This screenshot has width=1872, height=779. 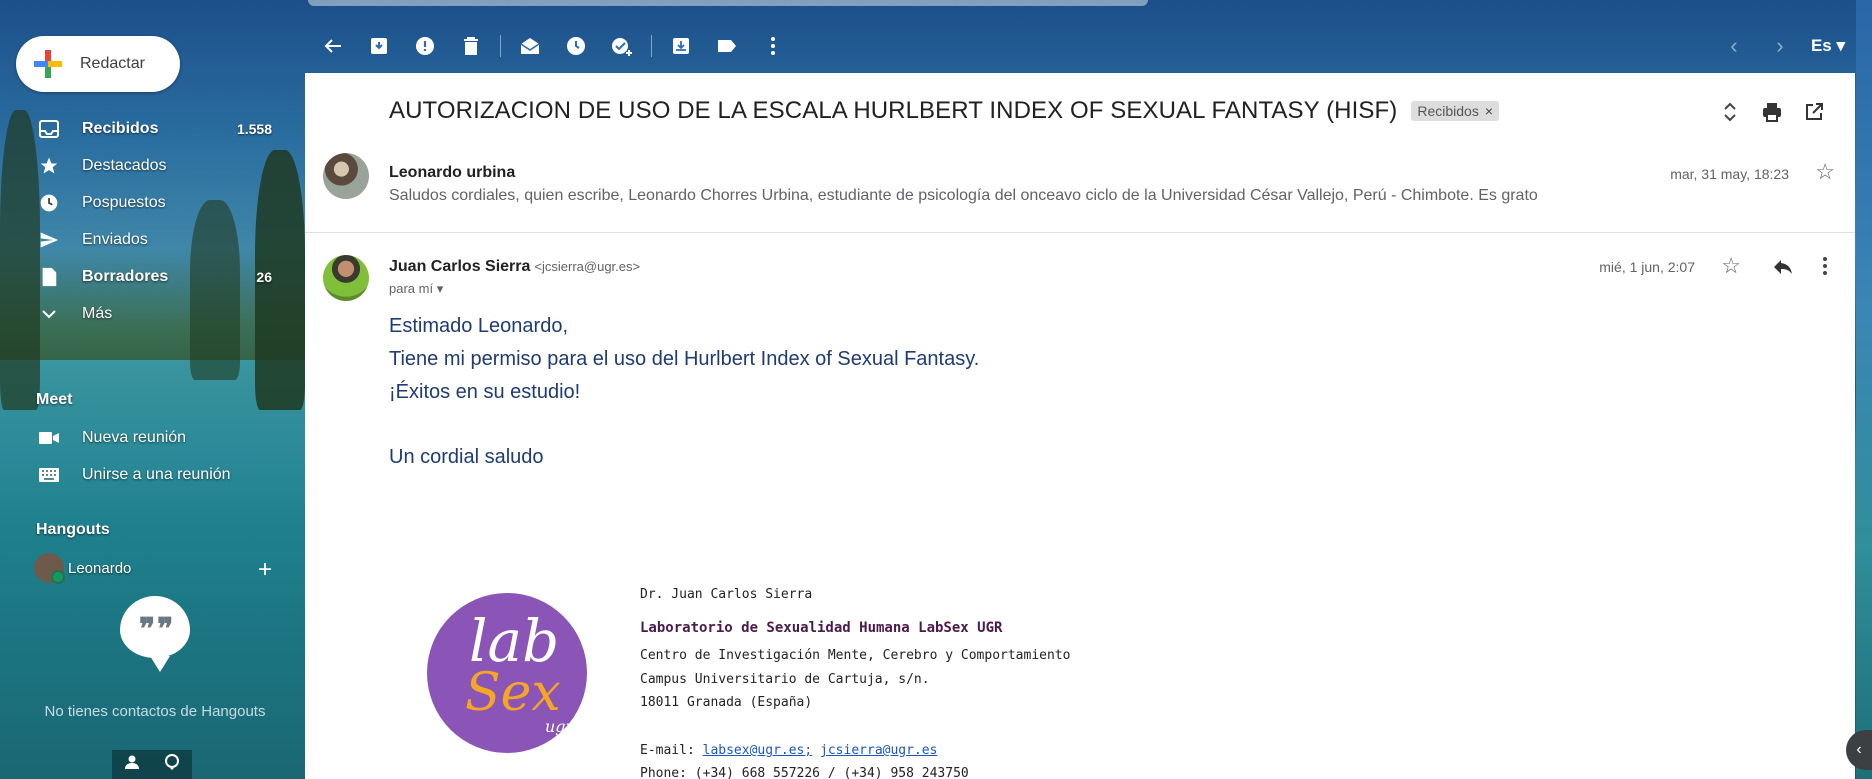 I want to click on plus-icon, so click(x=48, y=64).